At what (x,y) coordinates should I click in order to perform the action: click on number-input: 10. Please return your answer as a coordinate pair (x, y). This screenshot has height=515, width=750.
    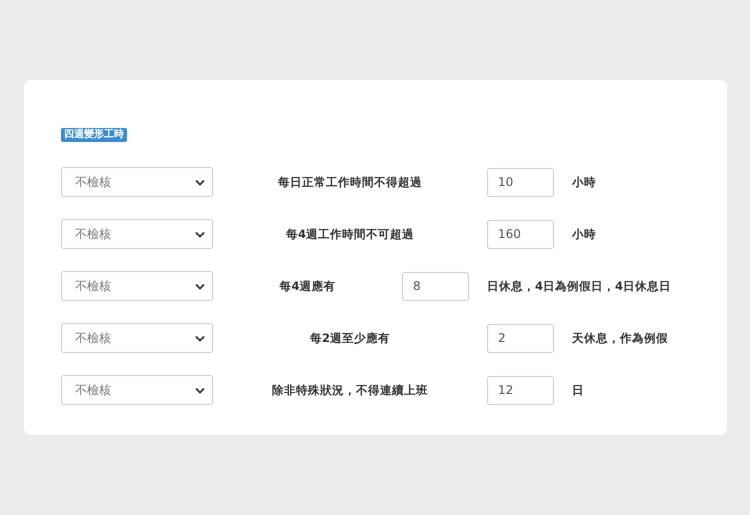
    Looking at the image, I should click on (520, 182).